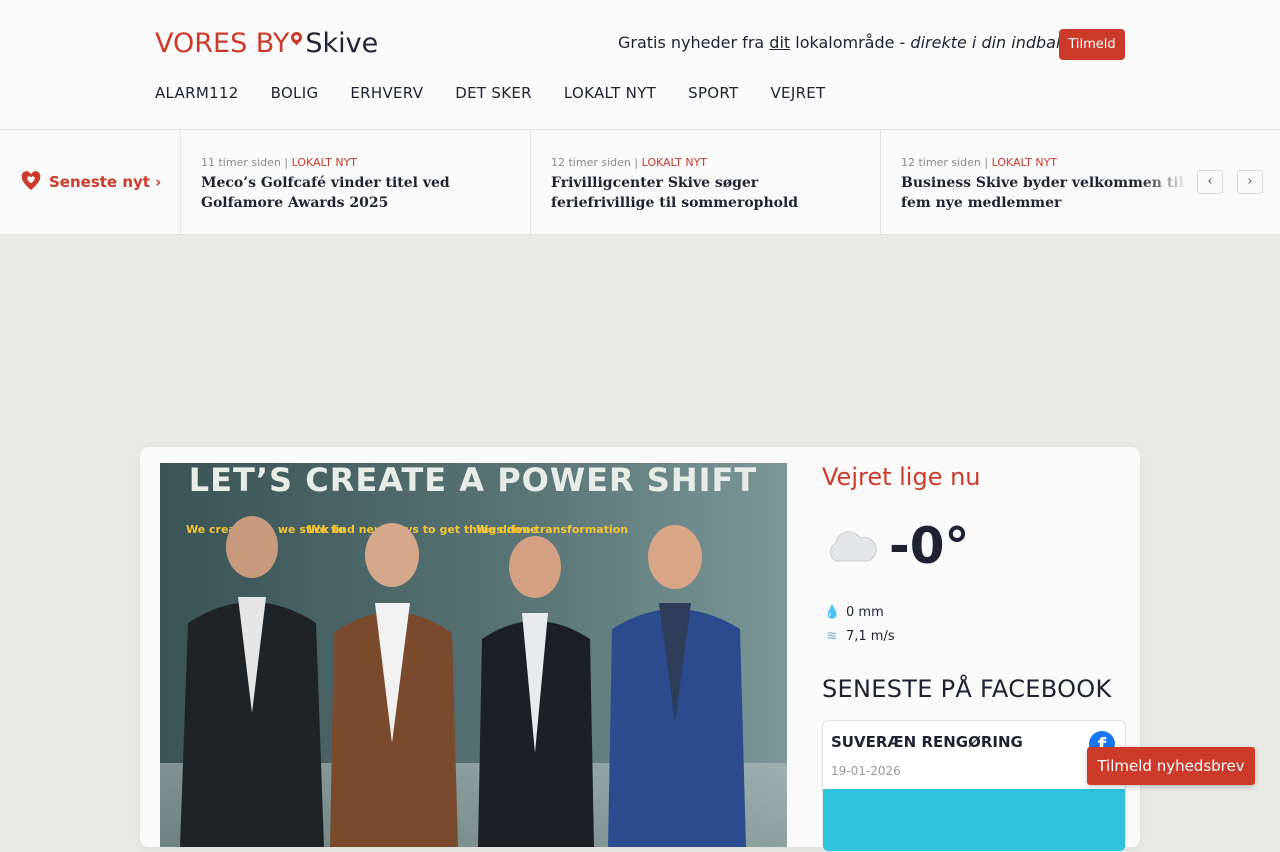 This screenshot has height=852, width=1280. I want to click on story-time: 11 timer siden, so click(241, 162).